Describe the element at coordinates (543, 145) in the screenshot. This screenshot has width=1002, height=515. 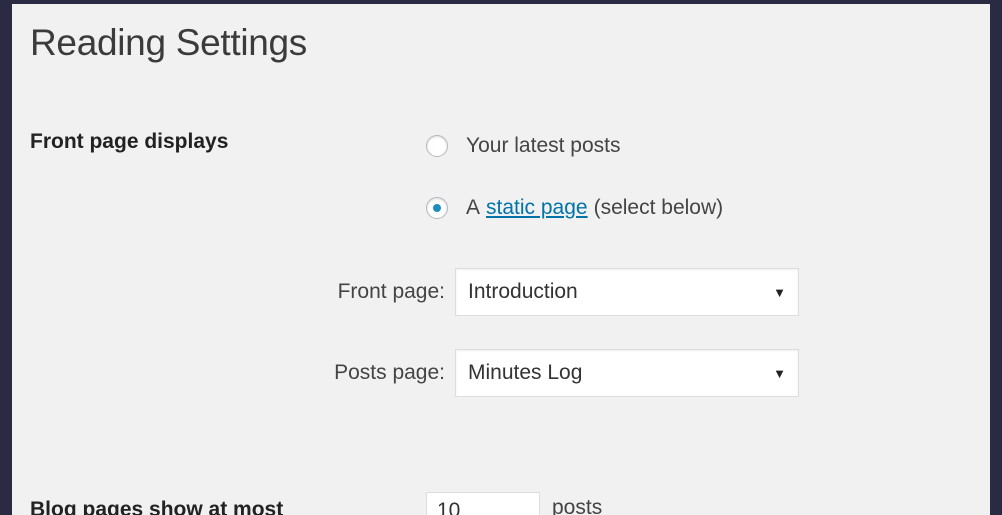
I see `radio-latest-posts-label: Your latest posts` at that location.